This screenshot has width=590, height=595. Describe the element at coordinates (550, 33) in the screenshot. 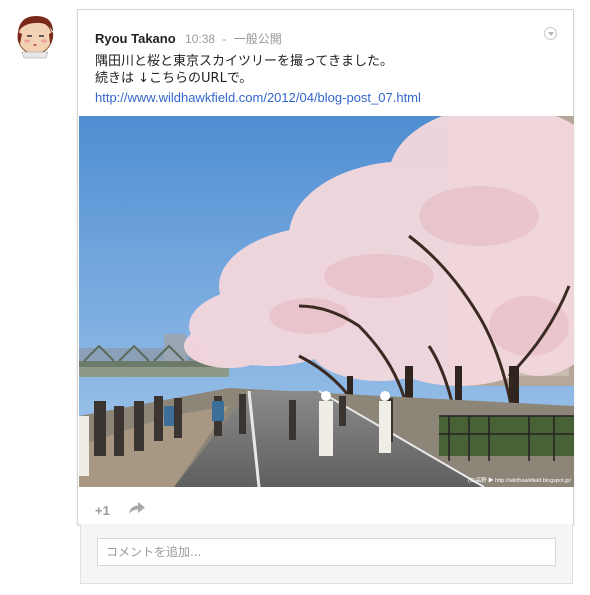

I see `post-menu-chevron-icon` at that location.